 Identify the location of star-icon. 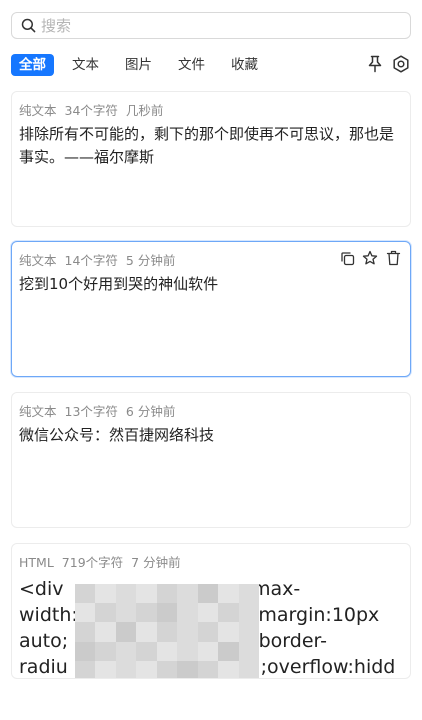
(370, 258).